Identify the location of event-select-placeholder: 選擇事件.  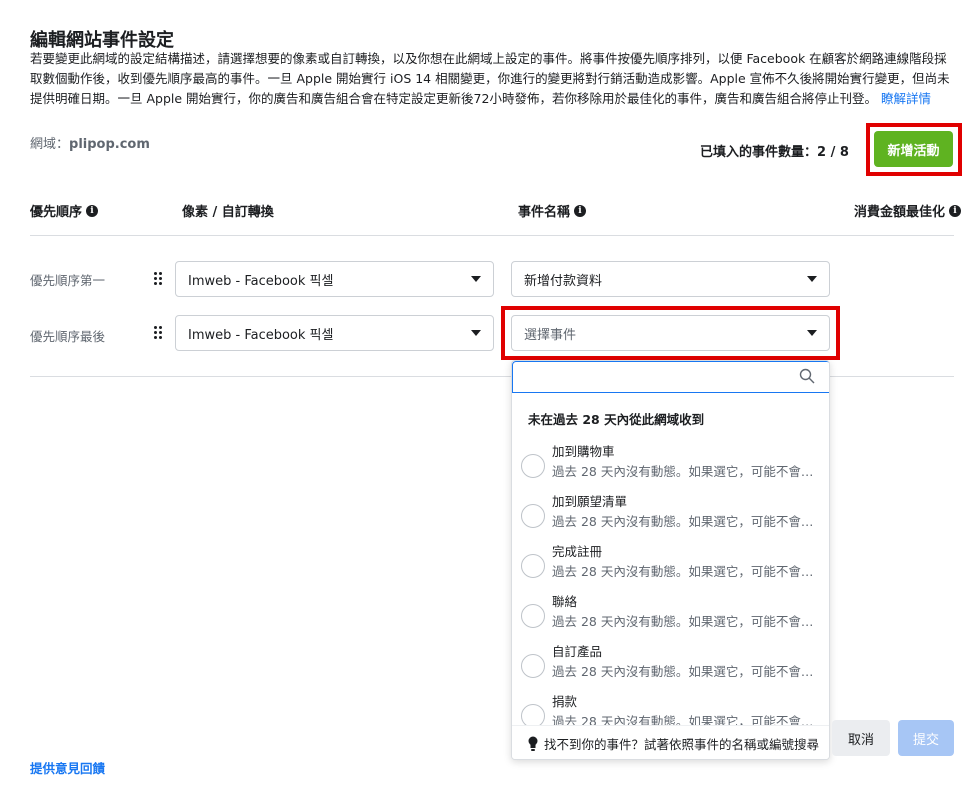
(550, 335).